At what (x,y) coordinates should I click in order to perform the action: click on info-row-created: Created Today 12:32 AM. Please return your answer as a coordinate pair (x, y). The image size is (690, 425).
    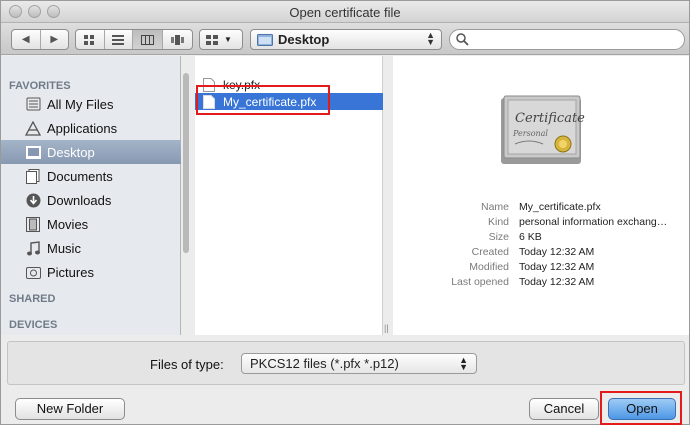
    Looking at the image, I should click on (541, 253).